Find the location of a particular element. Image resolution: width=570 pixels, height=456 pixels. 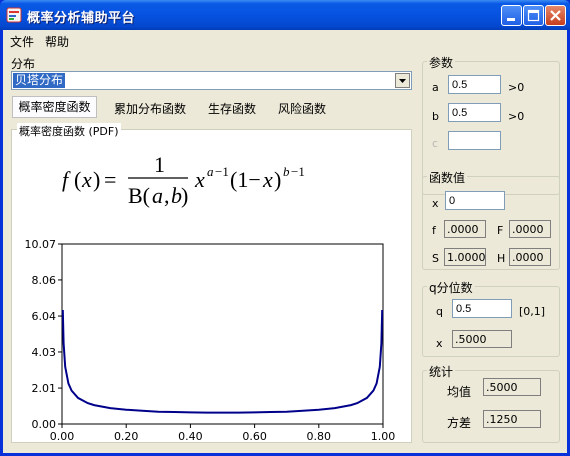

func-H-label: H is located at coordinates (501, 258).